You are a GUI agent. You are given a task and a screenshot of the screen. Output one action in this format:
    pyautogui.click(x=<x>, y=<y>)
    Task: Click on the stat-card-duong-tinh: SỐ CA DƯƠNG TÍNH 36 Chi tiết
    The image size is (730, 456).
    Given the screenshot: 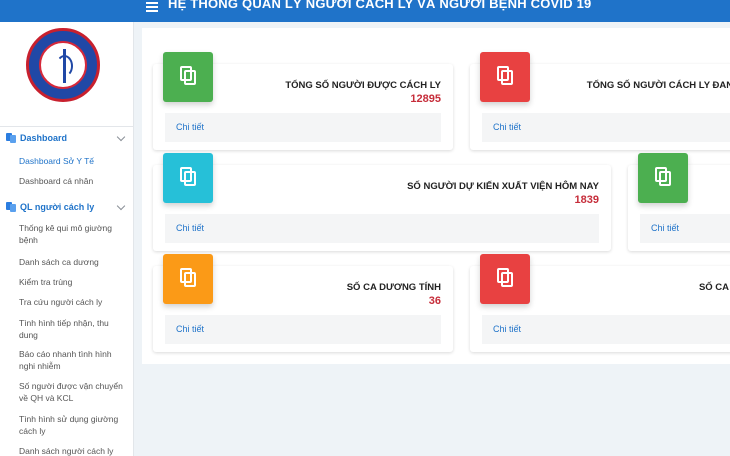 What is the action you would take?
    pyautogui.click(x=303, y=303)
    